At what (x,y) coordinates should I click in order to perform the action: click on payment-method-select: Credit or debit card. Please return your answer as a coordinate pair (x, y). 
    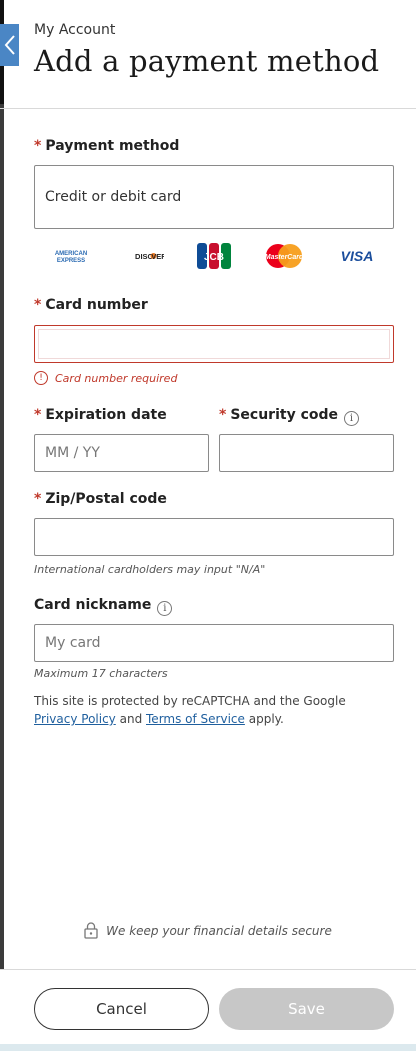
    Looking at the image, I should click on (214, 197).